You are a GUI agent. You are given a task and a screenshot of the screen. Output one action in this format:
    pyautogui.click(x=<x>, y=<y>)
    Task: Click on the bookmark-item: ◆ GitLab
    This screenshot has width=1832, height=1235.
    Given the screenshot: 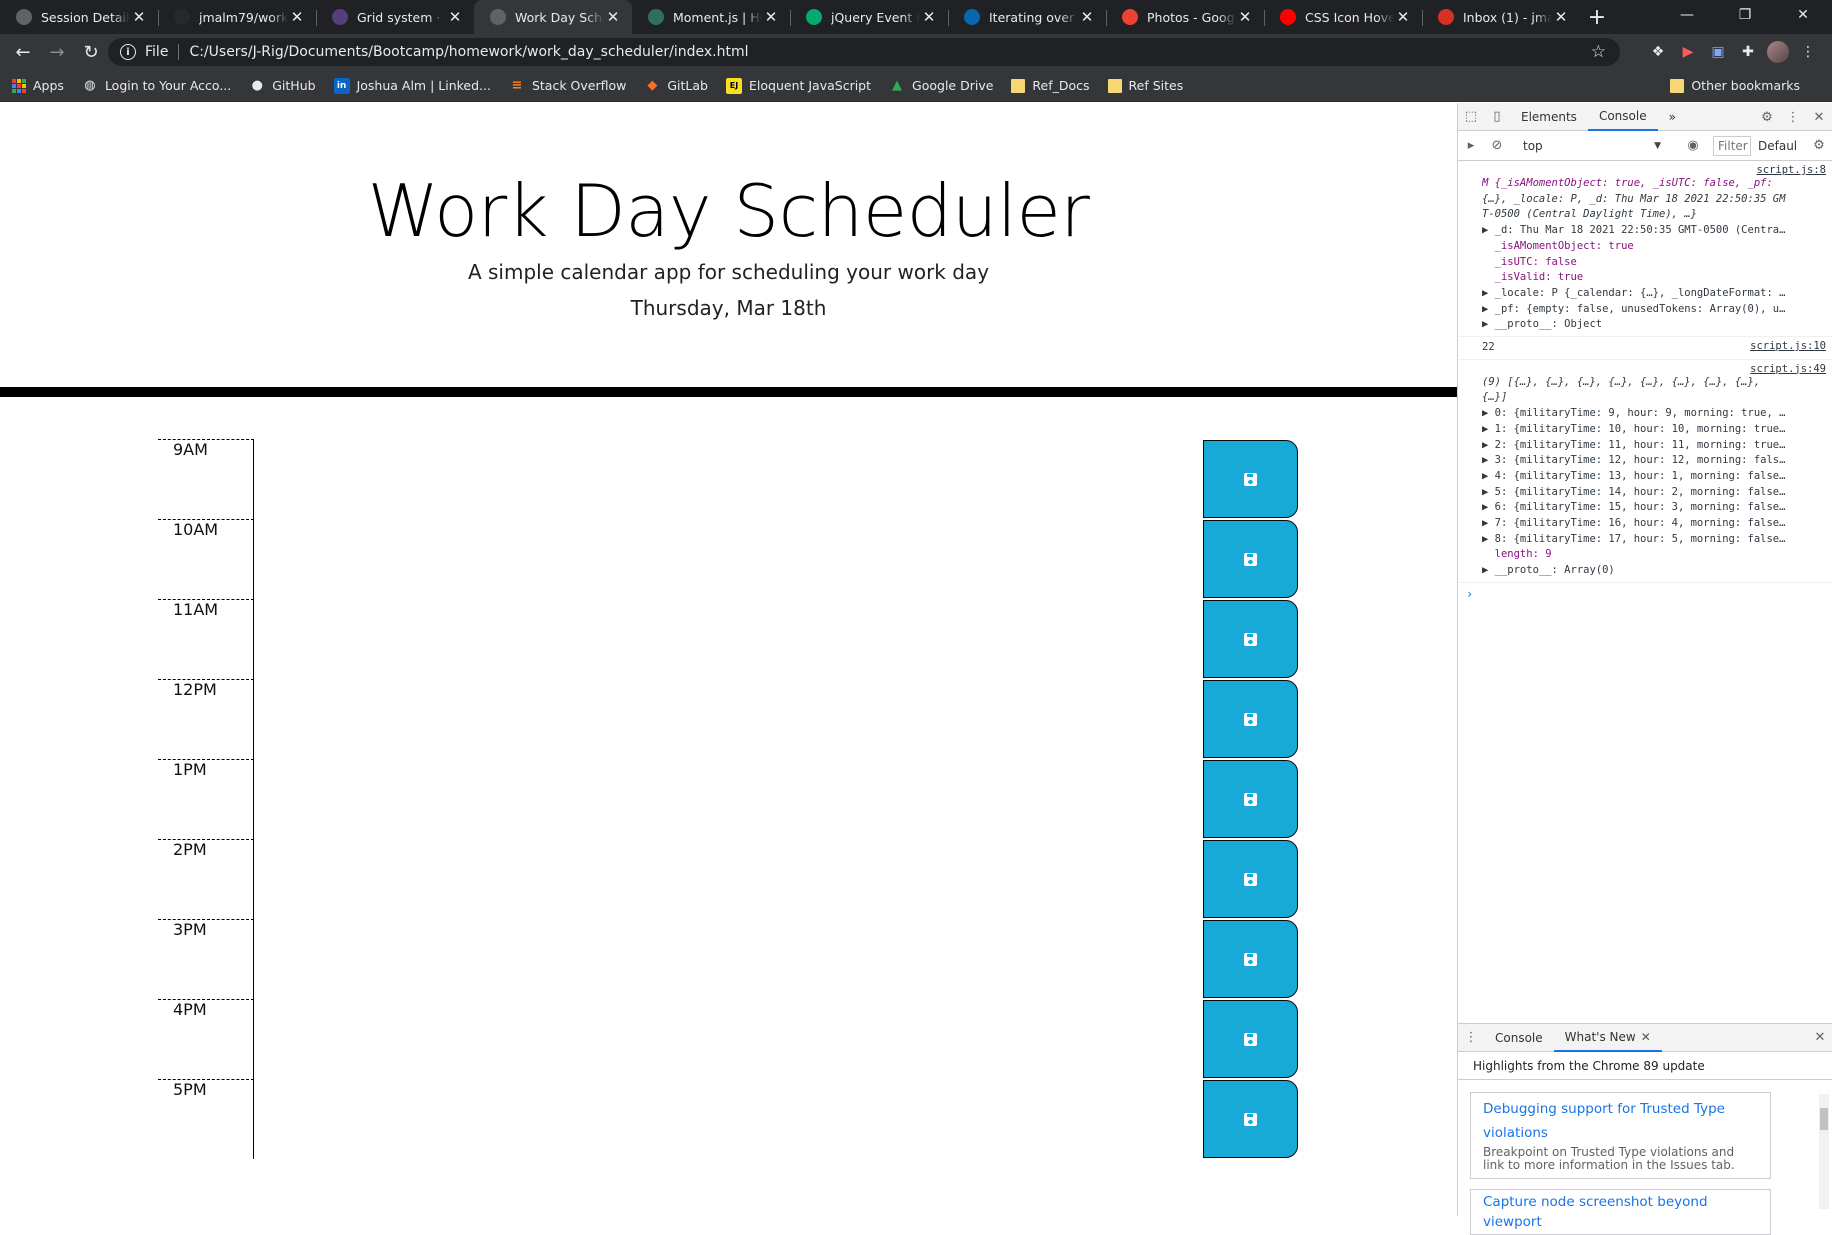 What is the action you would take?
    pyautogui.click(x=676, y=86)
    